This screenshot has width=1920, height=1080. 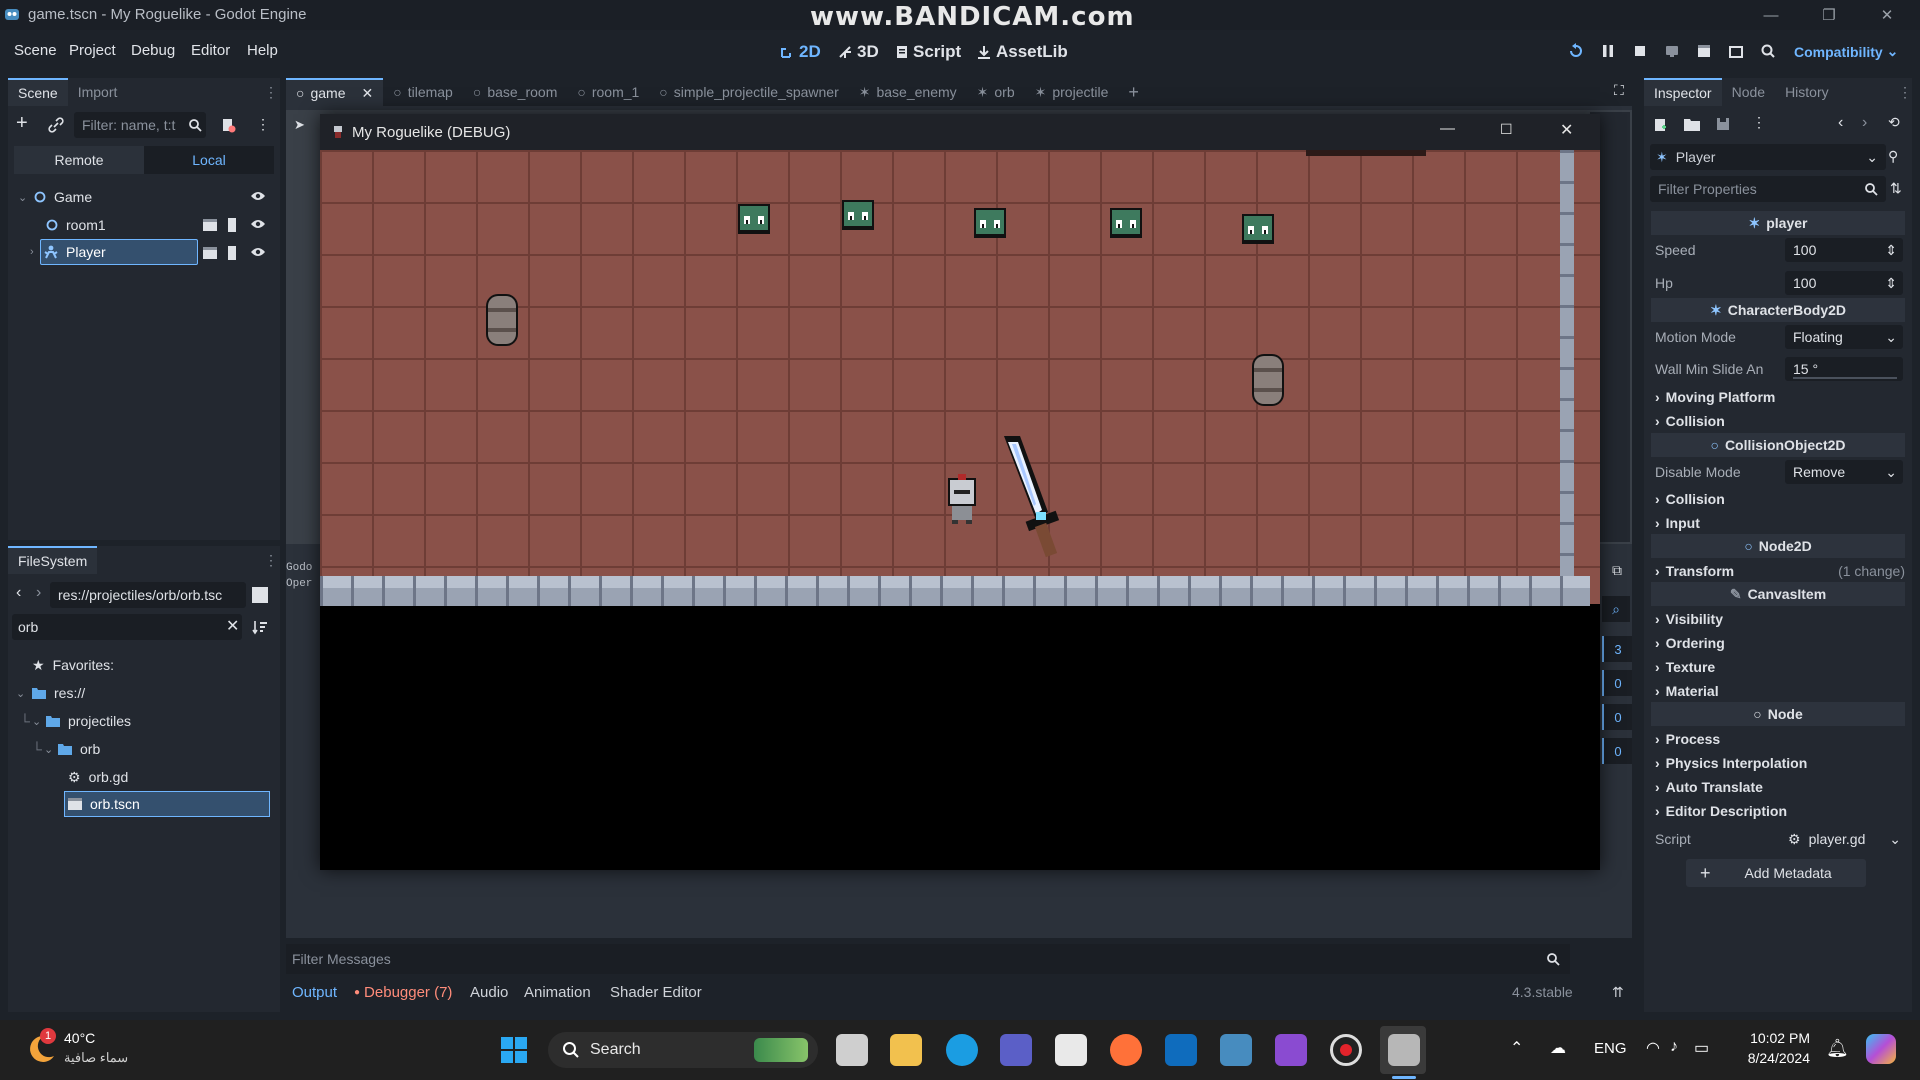 I want to click on tab-projectile: ✶ projectile, so click(x=1072, y=92).